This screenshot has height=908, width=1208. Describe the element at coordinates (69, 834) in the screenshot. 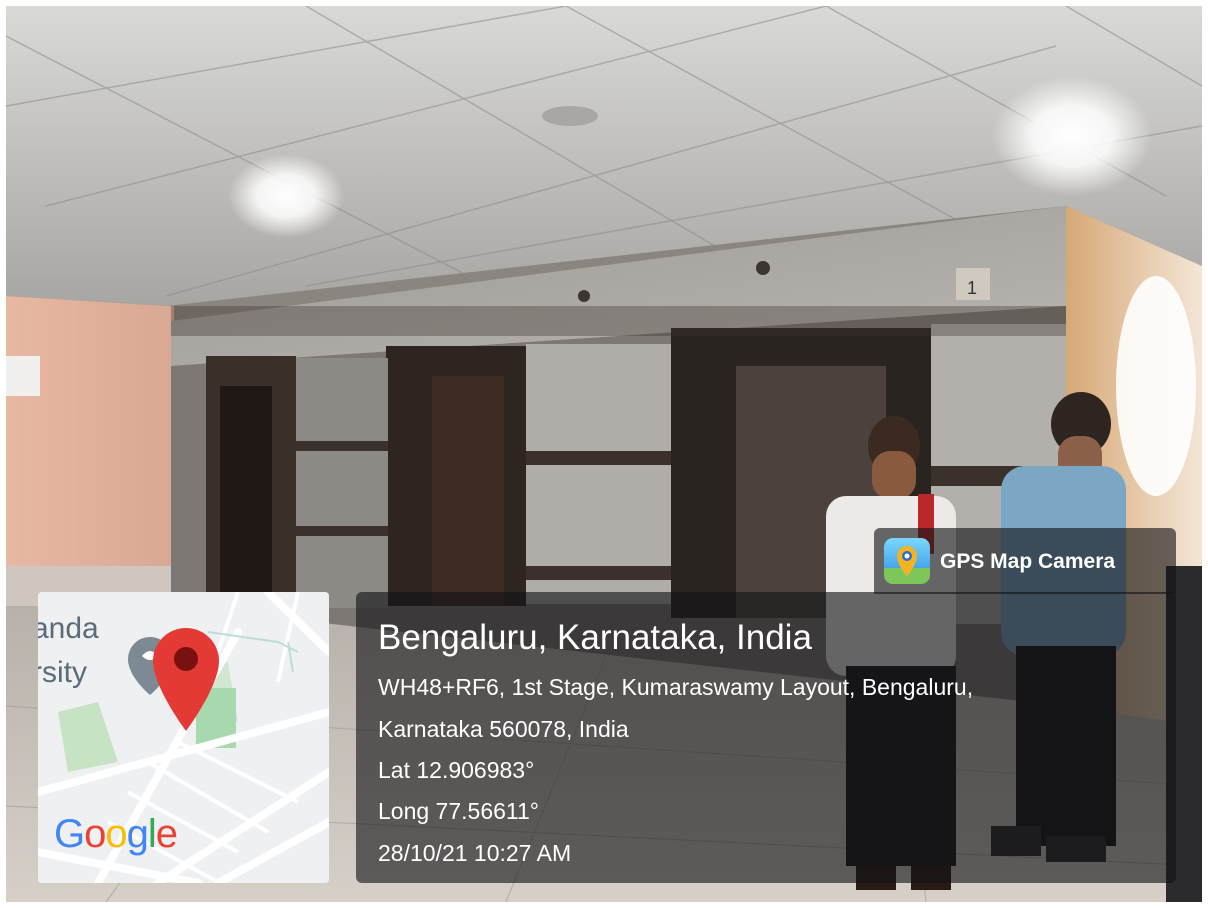

I see `google-logo-letter: G` at that location.